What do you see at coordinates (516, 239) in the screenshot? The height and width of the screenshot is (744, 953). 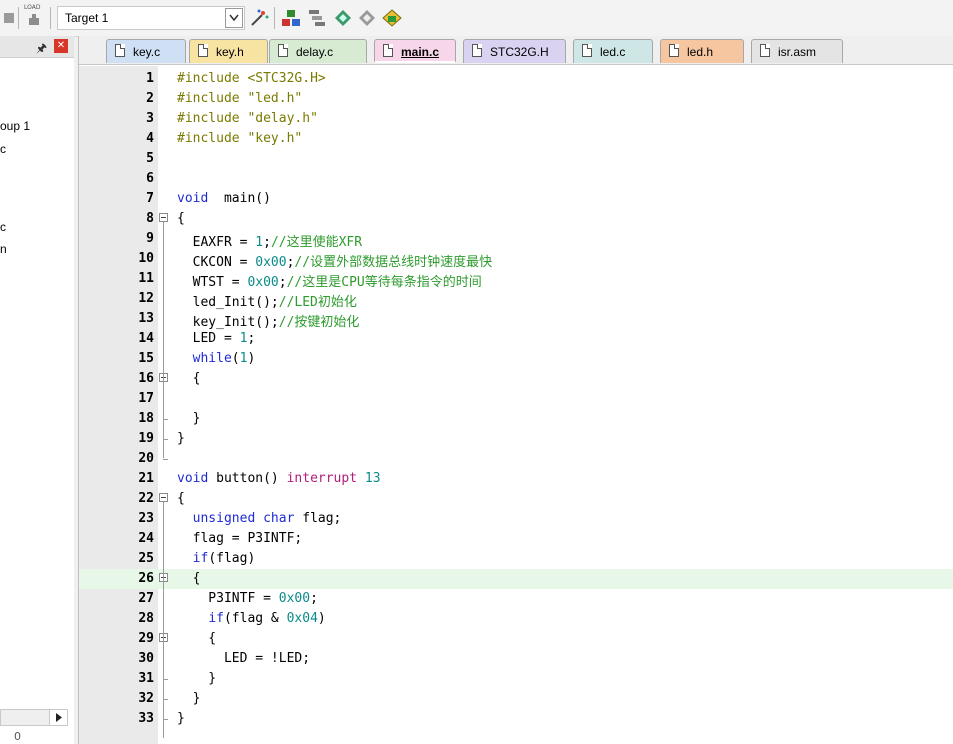 I see `code-line: 9 EAXFR = 1;//这里使能XFR` at bounding box center [516, 239].